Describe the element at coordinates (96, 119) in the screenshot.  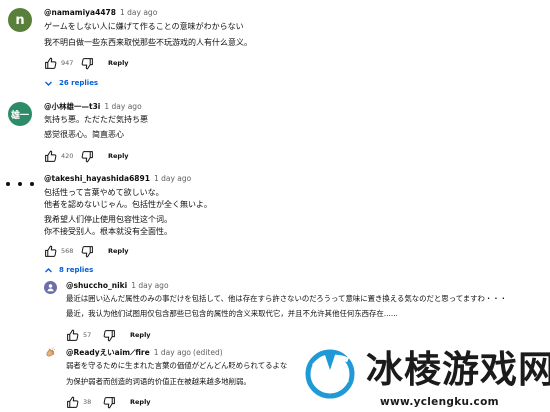
I see `comment-text-line: 気持ち悪。ただただ気持ち悪` at that location.